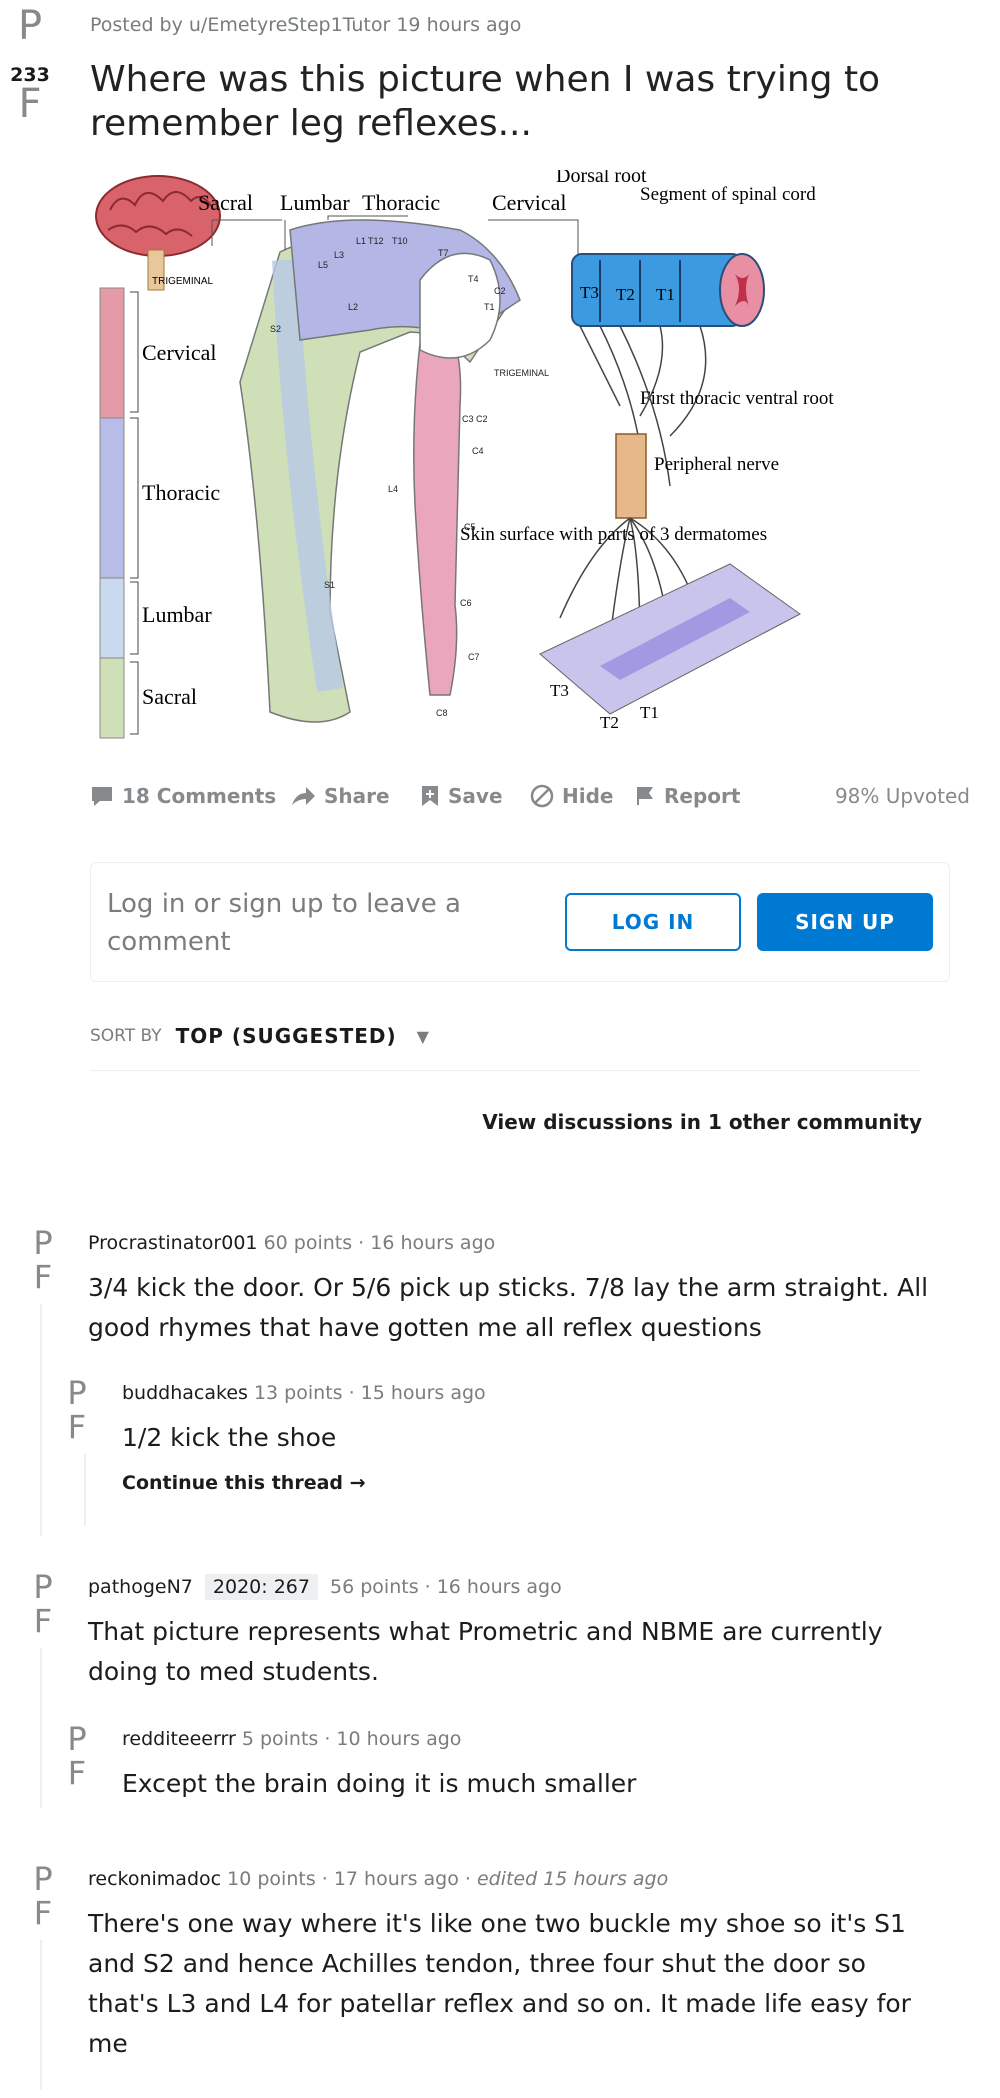 This screenshot has height=2098, width=1000. What do you see at coordinates (430, 796) in the screenshot?
I see `bookmark-icon` at bounding box center [430, 796].